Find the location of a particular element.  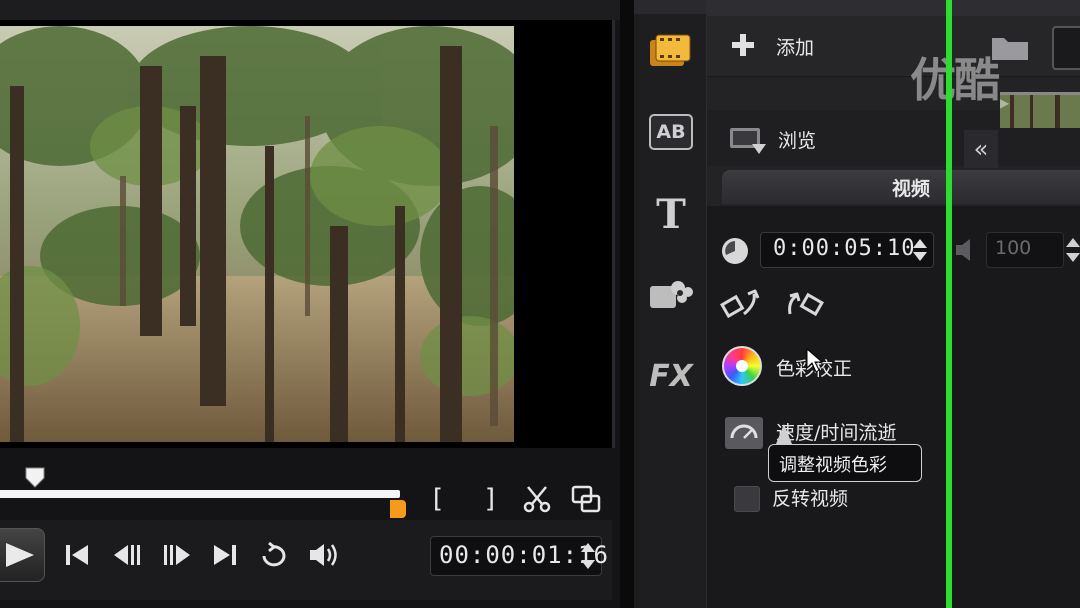

duration-value: 0:00:05:10 is located at coordinates (844, 248).